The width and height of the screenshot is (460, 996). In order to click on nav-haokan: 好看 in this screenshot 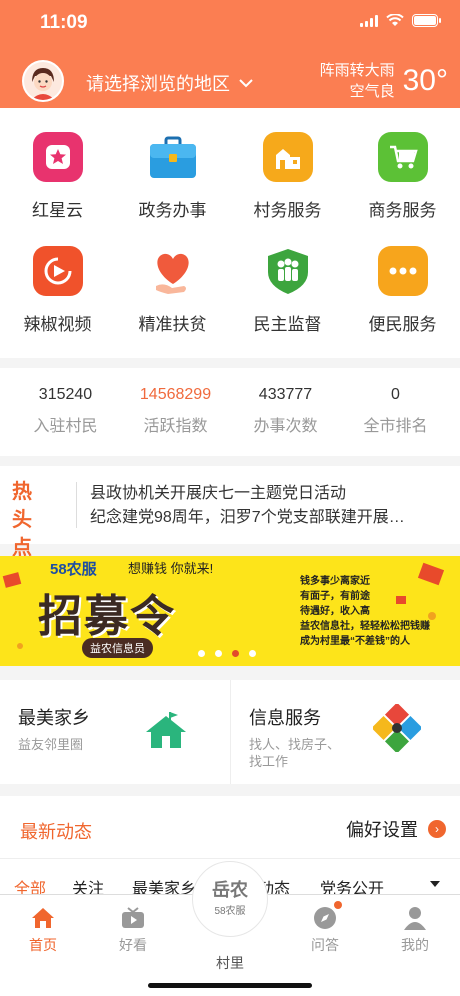, I will do `click(133, 930)`.